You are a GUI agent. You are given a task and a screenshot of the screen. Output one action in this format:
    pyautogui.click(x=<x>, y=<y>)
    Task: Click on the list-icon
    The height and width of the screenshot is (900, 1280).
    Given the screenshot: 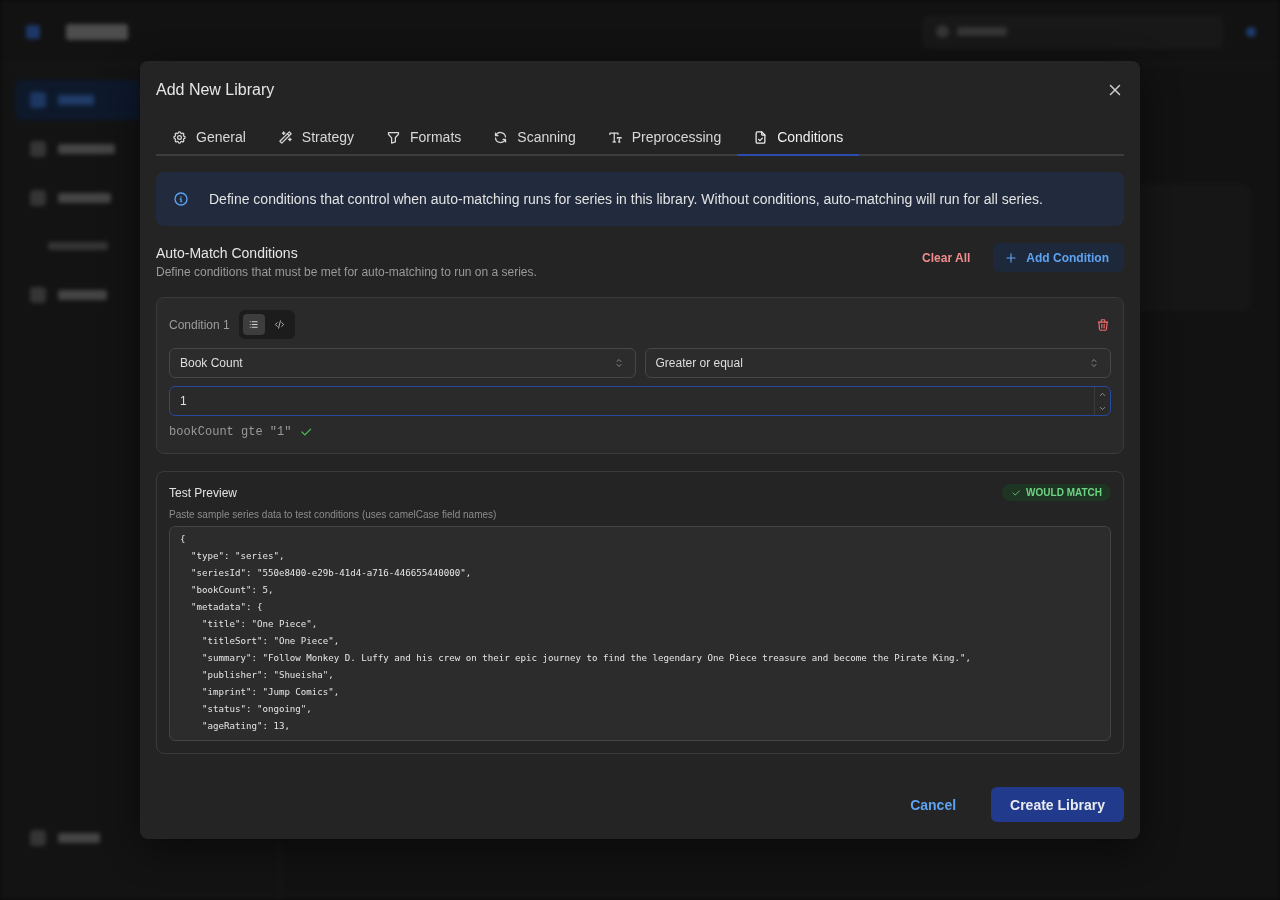 What is the action you would take?
    pyautogui.click(x=254, y=324)
    